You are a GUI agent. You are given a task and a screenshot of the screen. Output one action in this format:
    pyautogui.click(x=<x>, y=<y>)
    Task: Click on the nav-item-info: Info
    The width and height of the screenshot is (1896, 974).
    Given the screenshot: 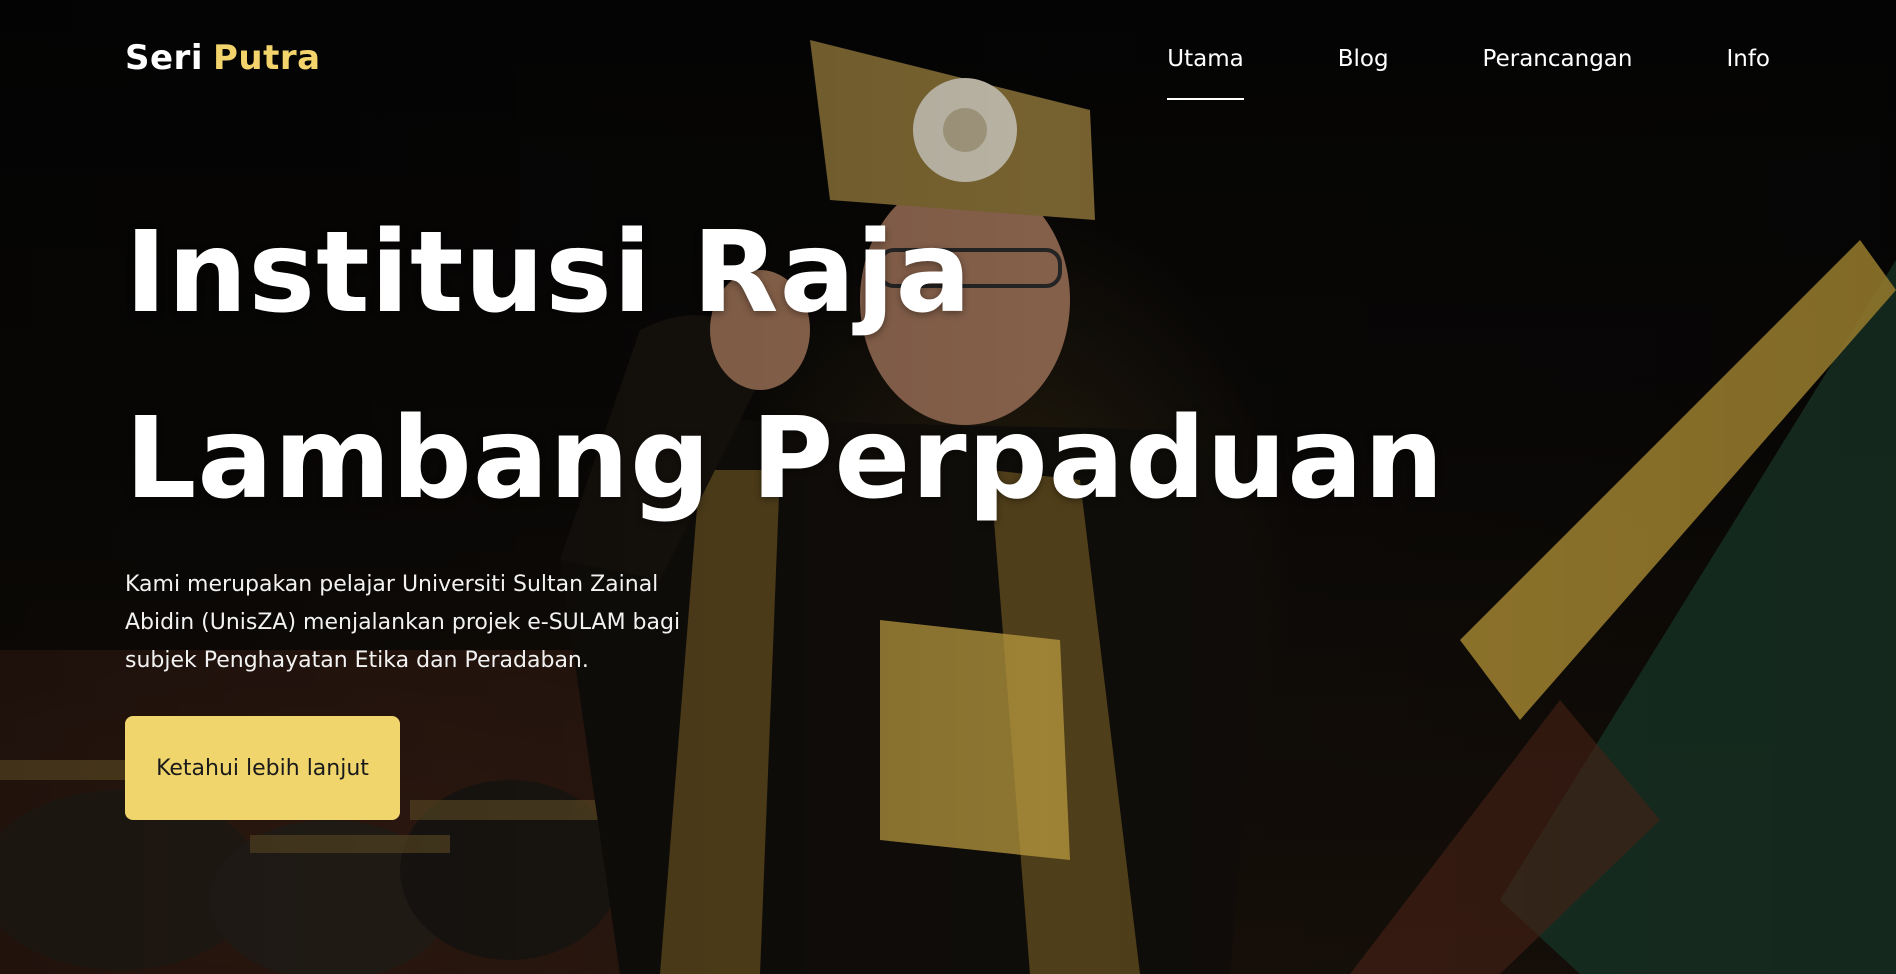 What is the action you would take?
    pyautogui.click(x=1748, y=59)
    